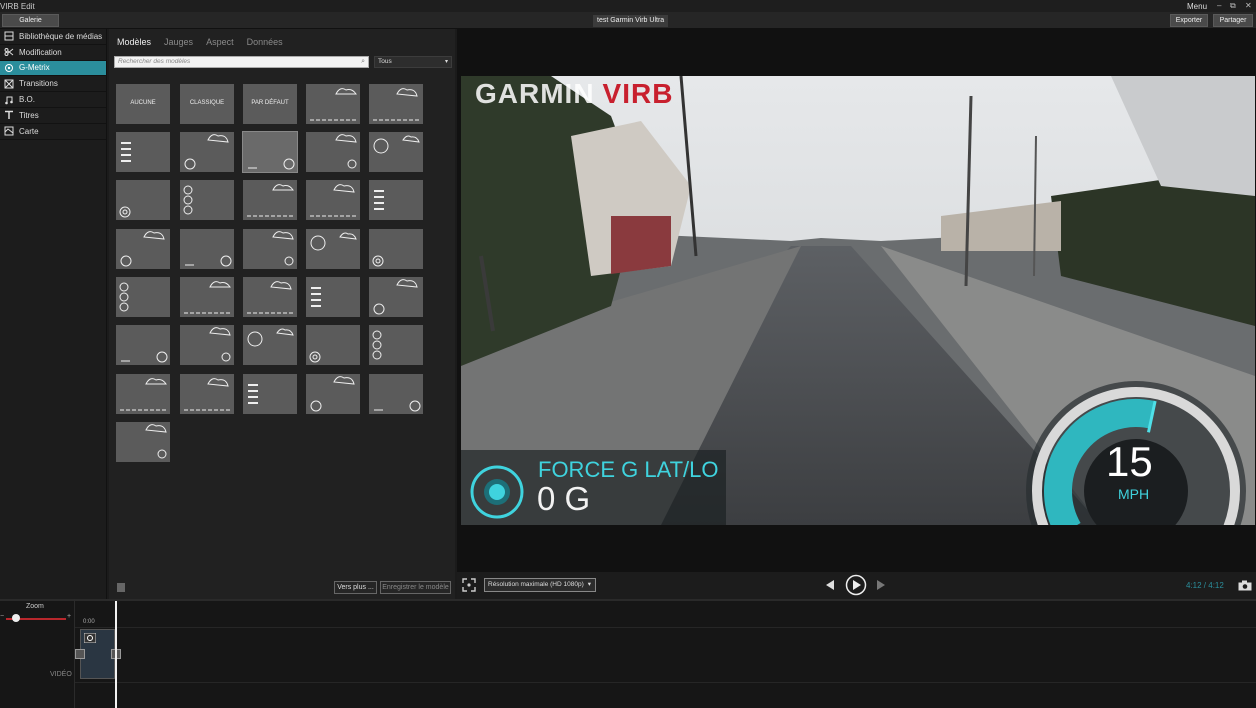 The width and height of the screenshot is (1256, 708). Describe the element at coordinates (40, 52) in the screenshot. I see `sidebar-item-label: Modification` at that location.